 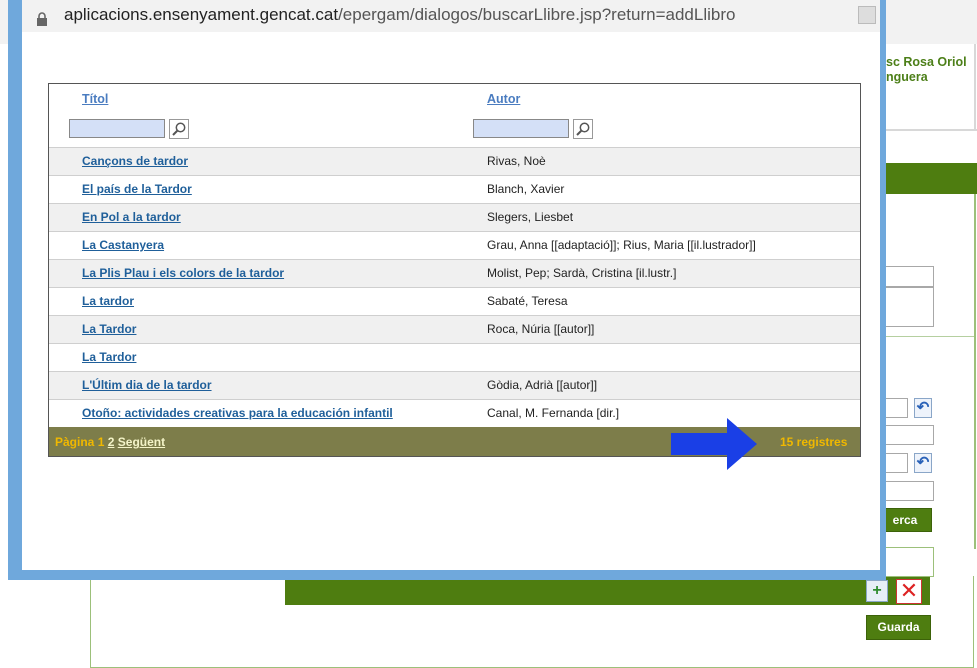 What do you see at coordinates (454, 357) in the screenshot?
I see `table-row: La Tardor` at bounding box center [454, 357].